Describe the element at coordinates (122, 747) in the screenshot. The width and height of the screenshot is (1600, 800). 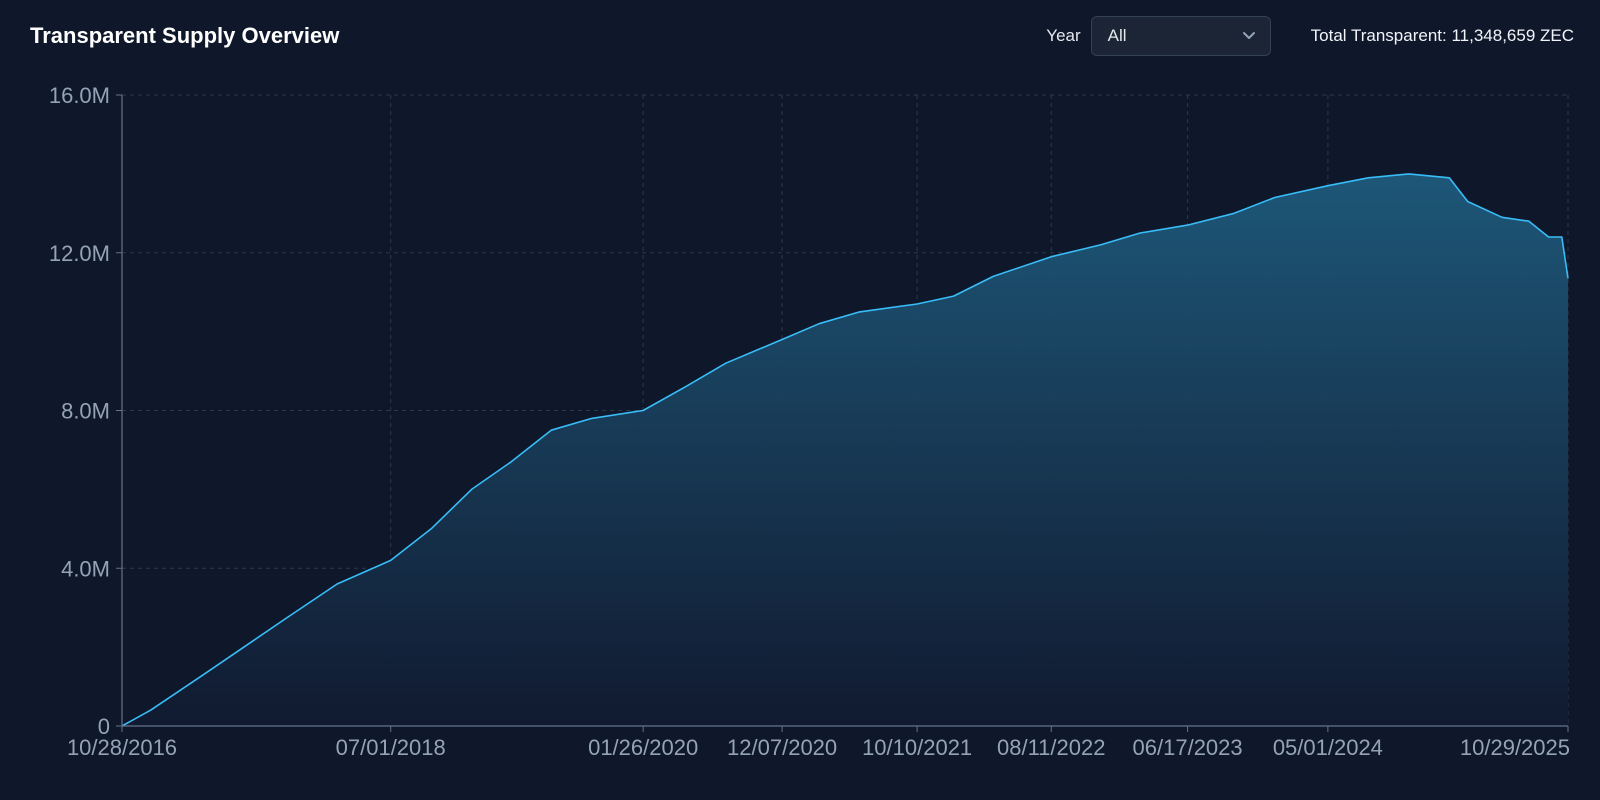
I see `x-tick-label: 10/28/2016` at that location.